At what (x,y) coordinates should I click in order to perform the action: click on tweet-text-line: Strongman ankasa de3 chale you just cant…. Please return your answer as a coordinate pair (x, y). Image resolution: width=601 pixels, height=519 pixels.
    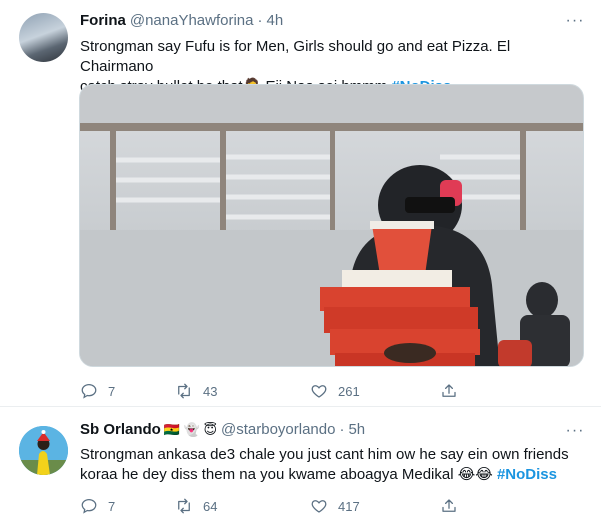
    Looking at the image, I should click on (324, 454).